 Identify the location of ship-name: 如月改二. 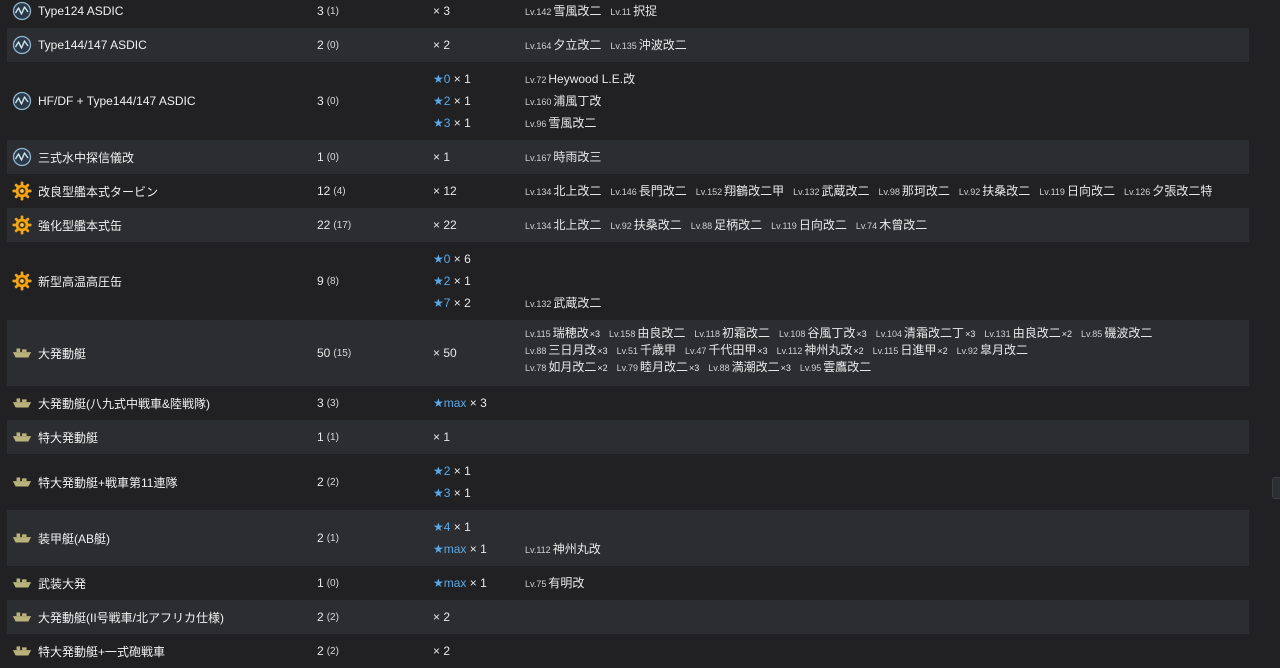
(572, 367).